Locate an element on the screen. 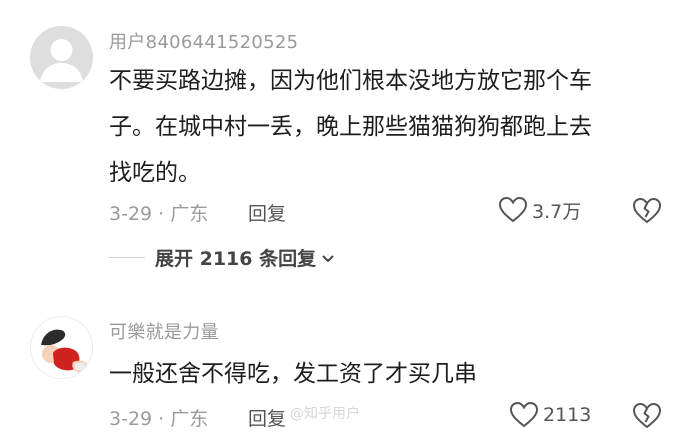  like-button: 2113 is located at coordinates (550, 415).